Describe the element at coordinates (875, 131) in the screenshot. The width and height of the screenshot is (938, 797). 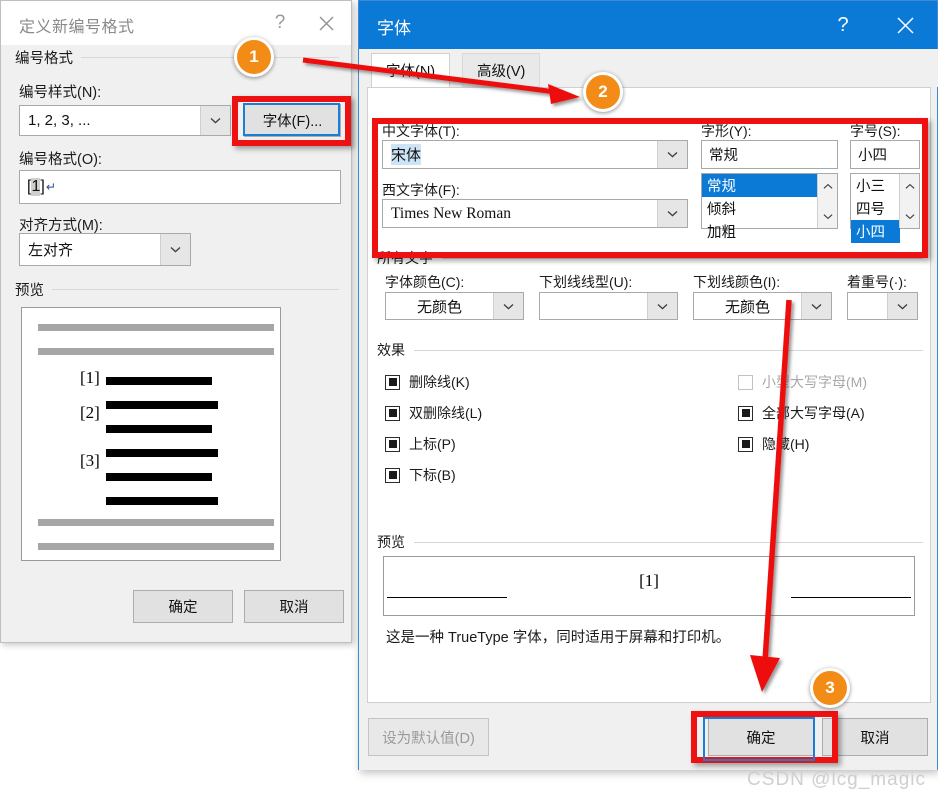
I see `font-size-label: 字号(S):` at that location.